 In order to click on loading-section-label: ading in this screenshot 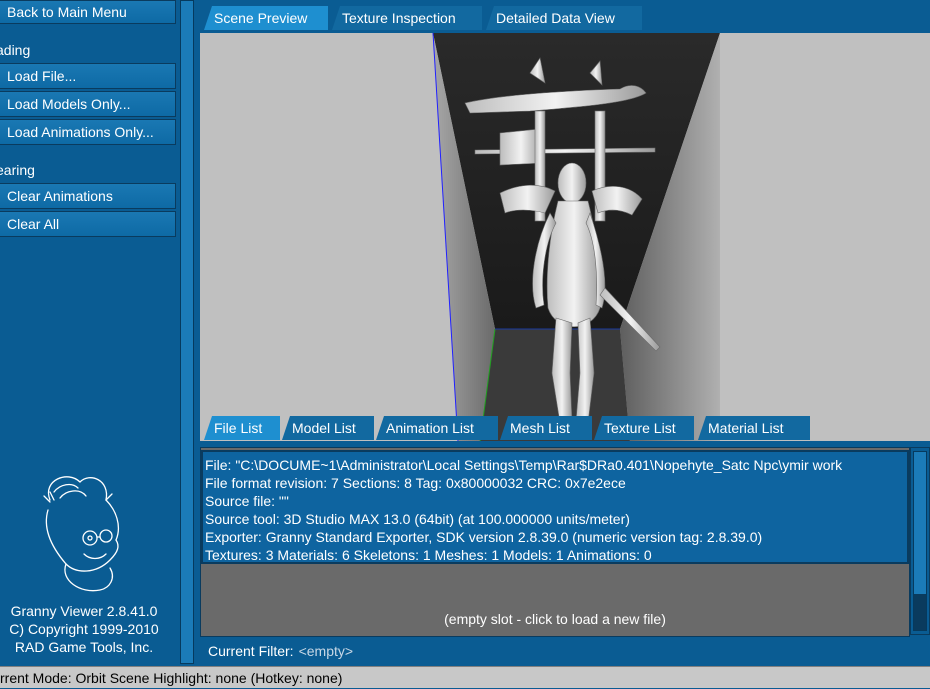, I will do `click(15, 50)`.